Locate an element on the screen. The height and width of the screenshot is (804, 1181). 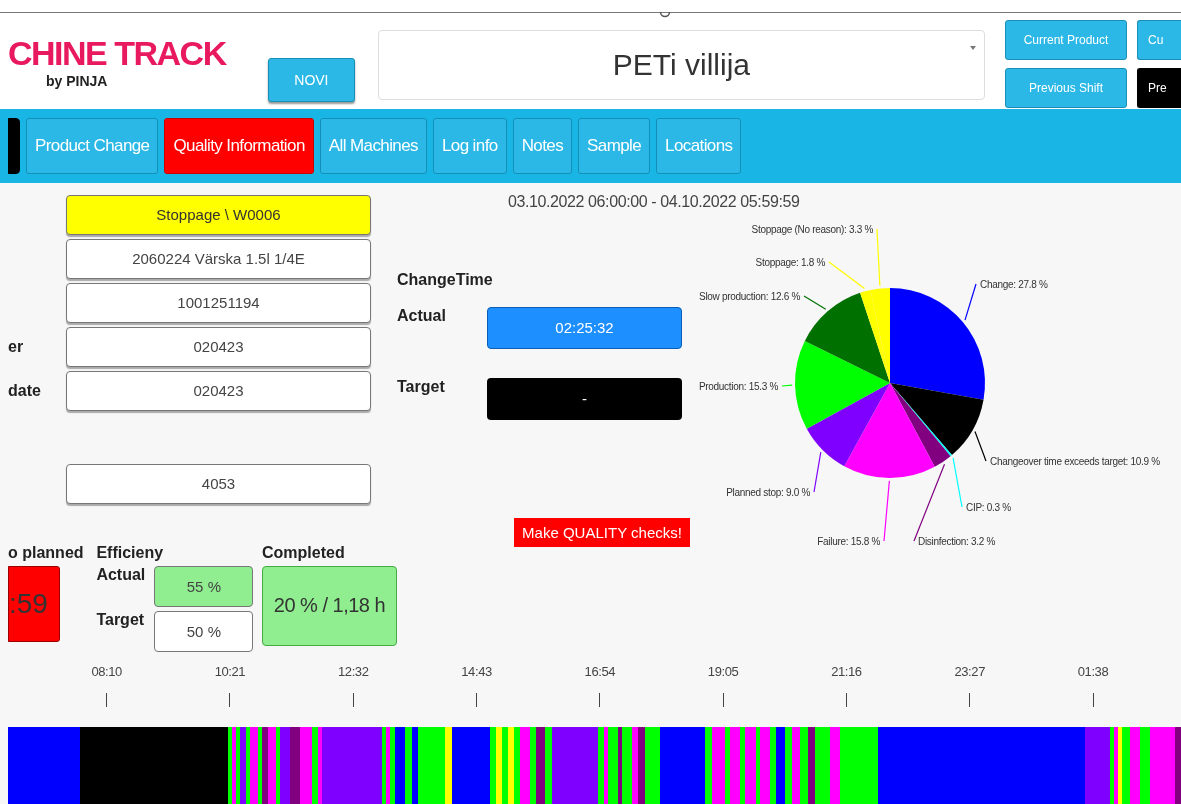
planned-label: o planned is located at coordinates (46, 552).